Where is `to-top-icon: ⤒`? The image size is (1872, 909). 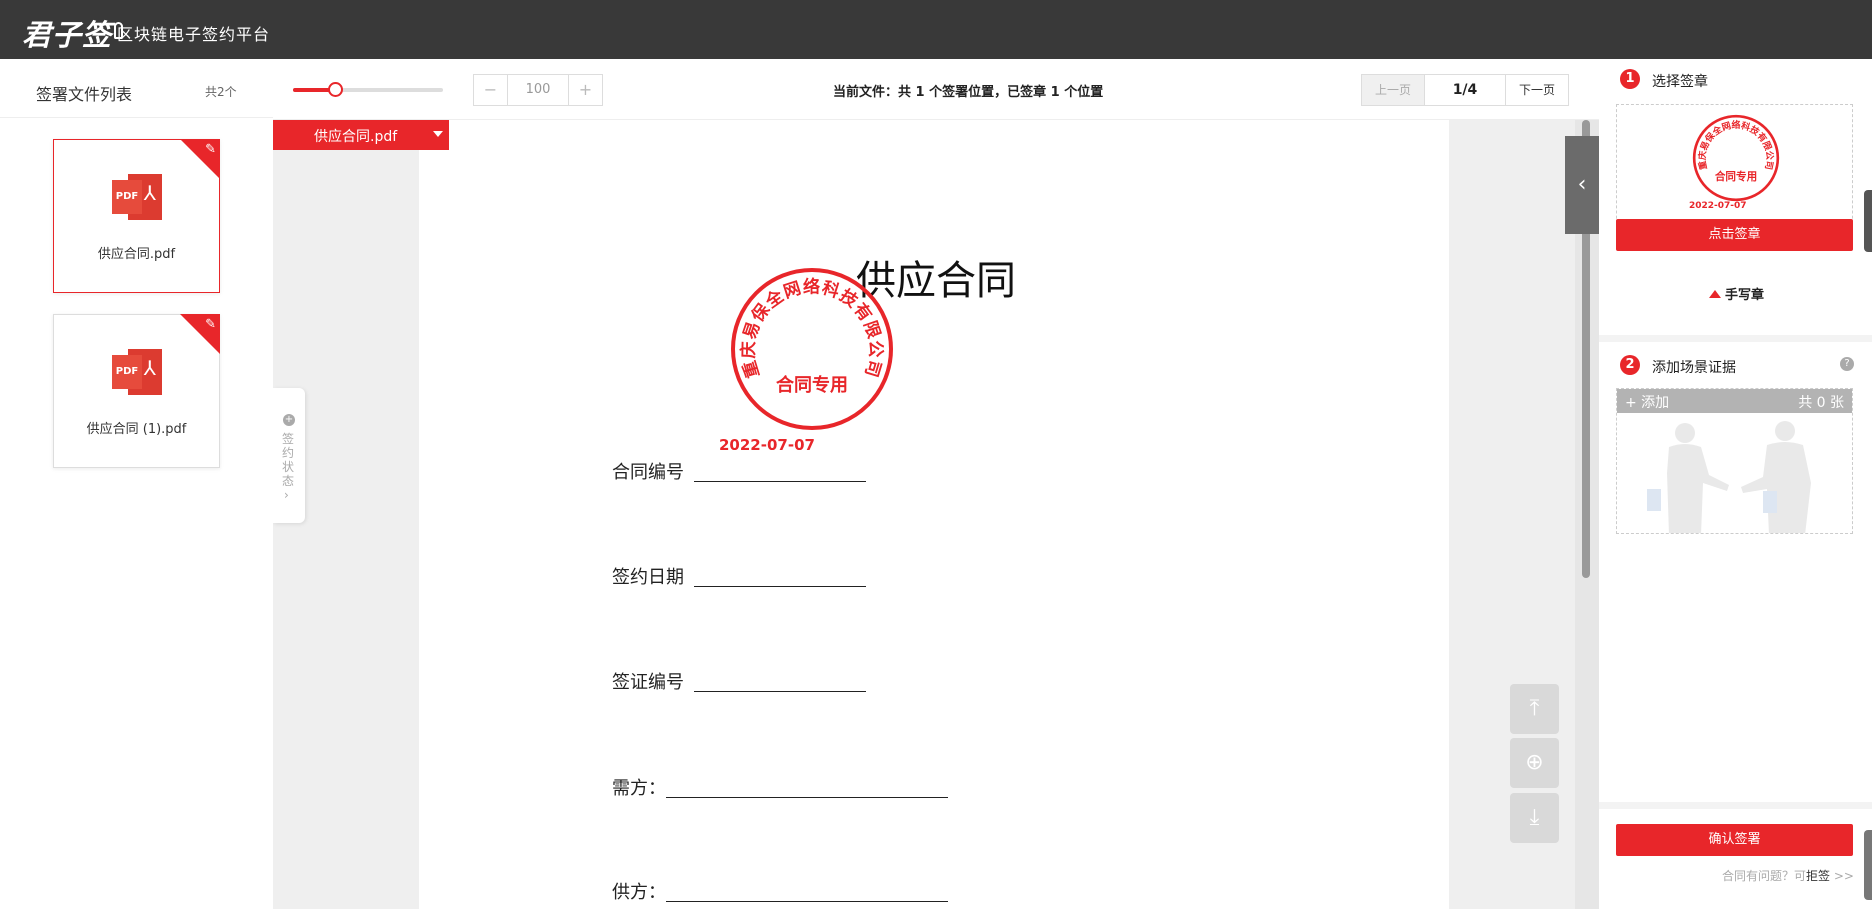 to-top-icon: ⤒ is located at coordinates (1534, 708).